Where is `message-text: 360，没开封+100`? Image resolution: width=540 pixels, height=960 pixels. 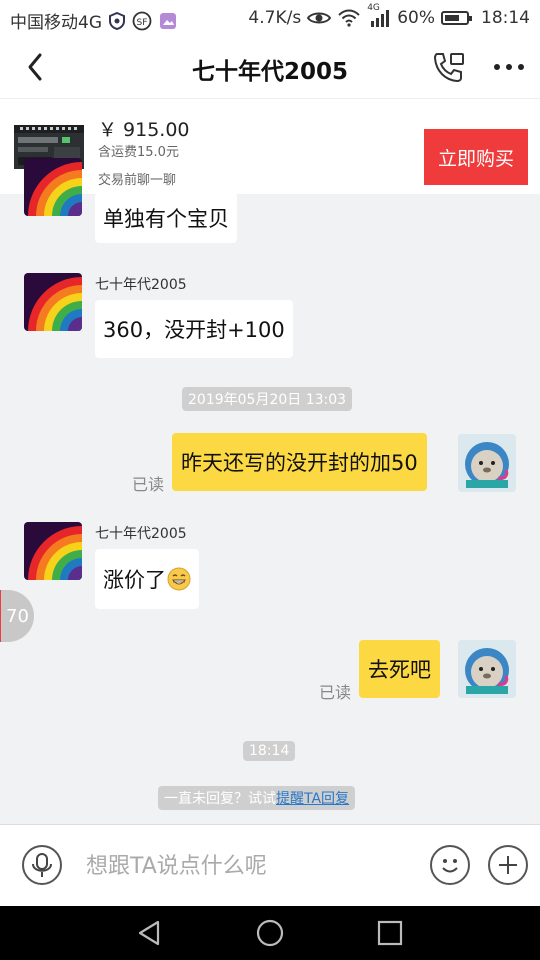
message-text: 360，没开封+100 is located at coordinates (194, 330).